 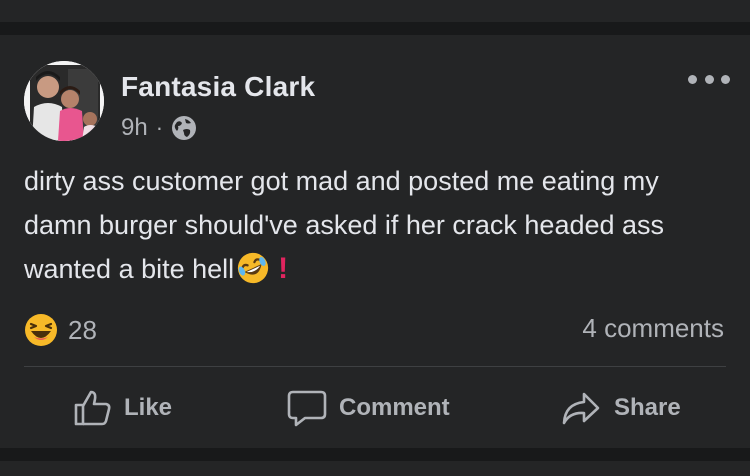 I want to click on share-label: Share, so click(x=647, y=407).